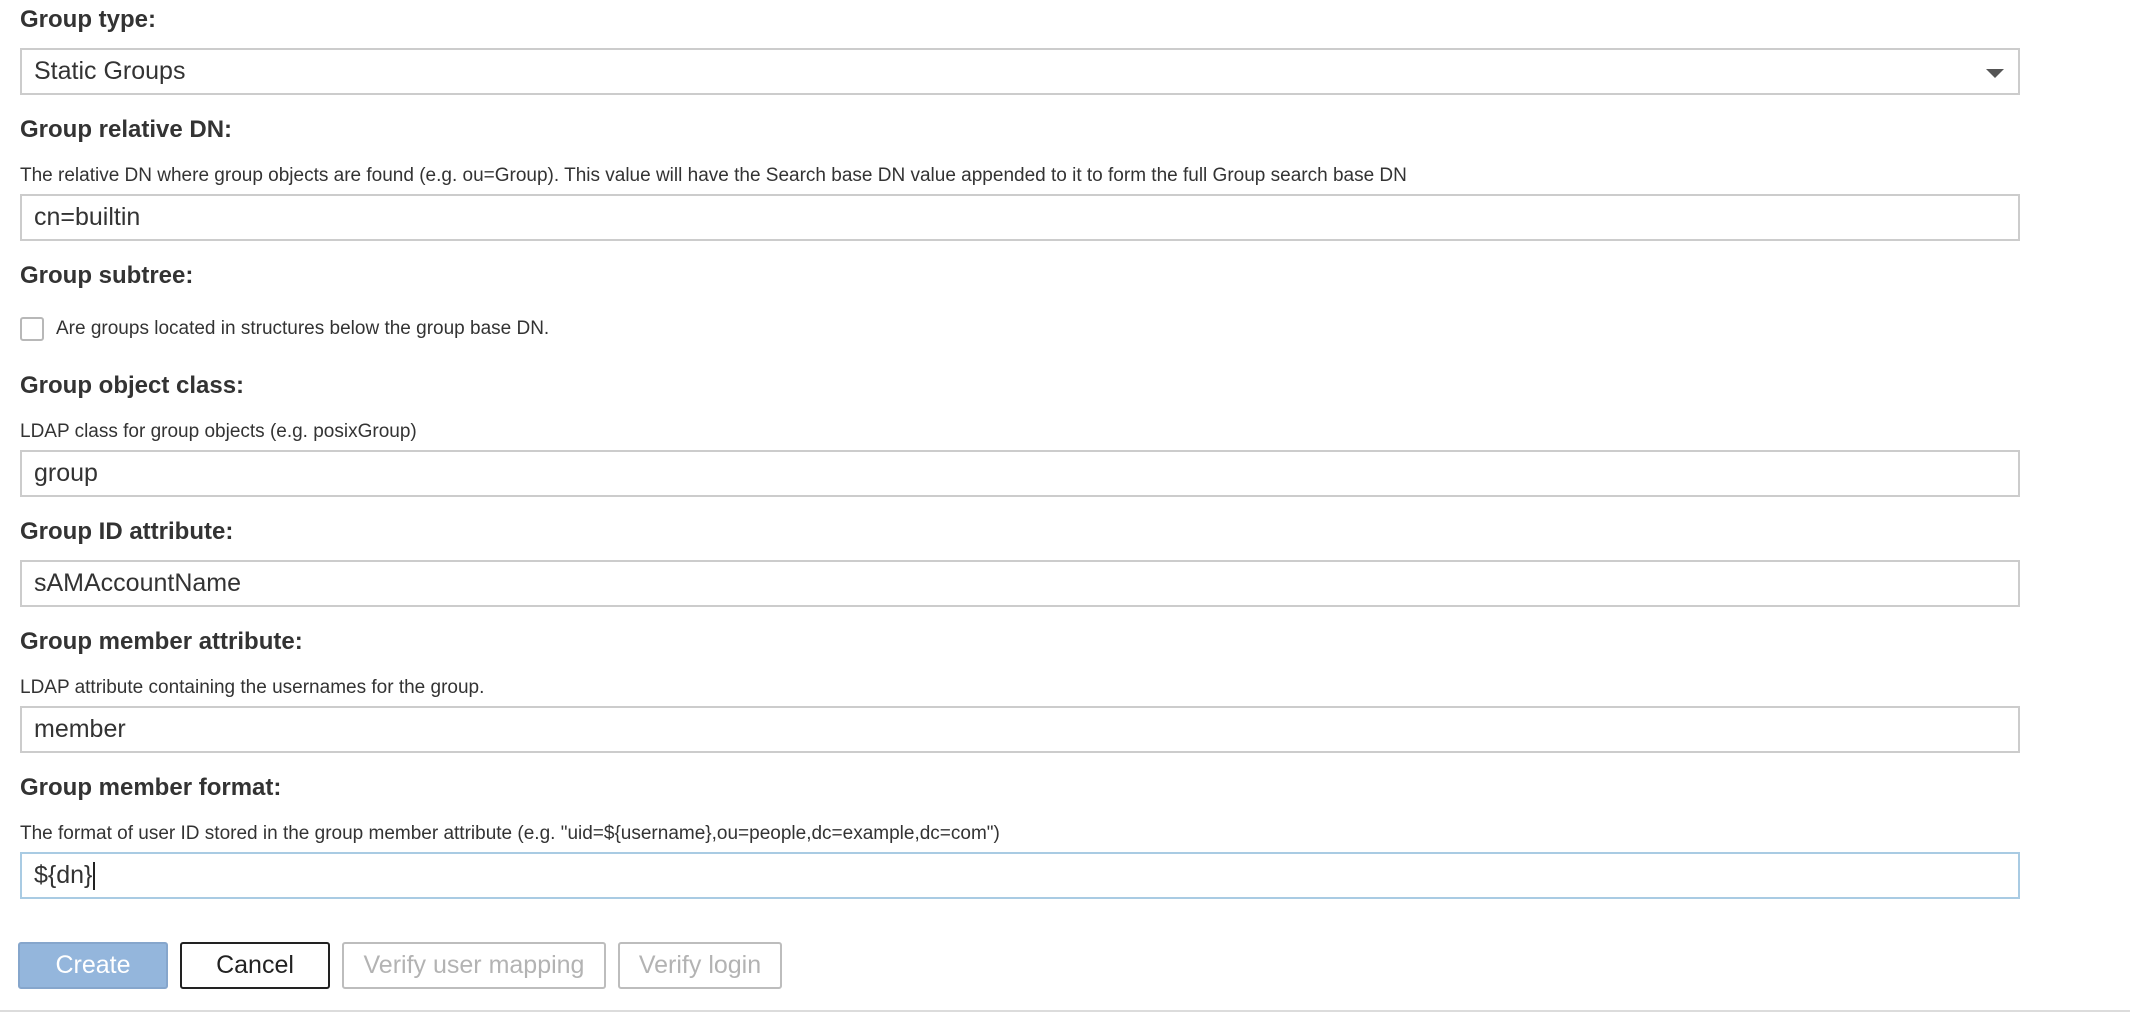  I want to click on group-type-label: Group type:, so click(88, 19).